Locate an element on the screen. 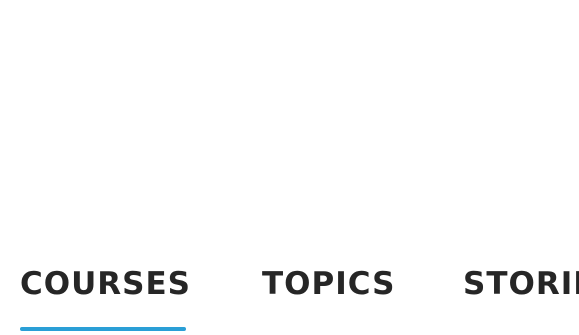 This screenshot has height=335, width=579. tab-stories: STORIES is located at coordinates (521, 298).